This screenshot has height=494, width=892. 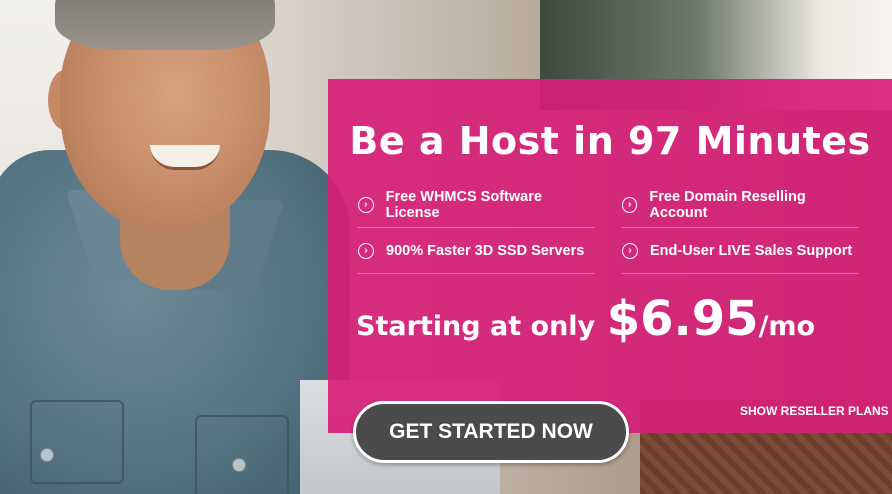 What do you see at coordinates (727, 205) in the screenshot?
I see `feature-label: Free Domain Reselling Account` at bounding box center [727, 205].